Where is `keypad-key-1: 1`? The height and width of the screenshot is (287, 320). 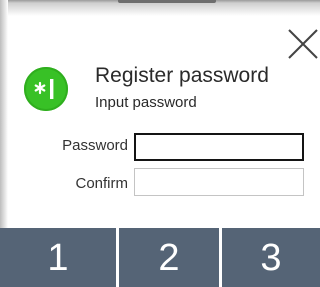
keypad-key-1: 1 is located at coordinates (58, 257).